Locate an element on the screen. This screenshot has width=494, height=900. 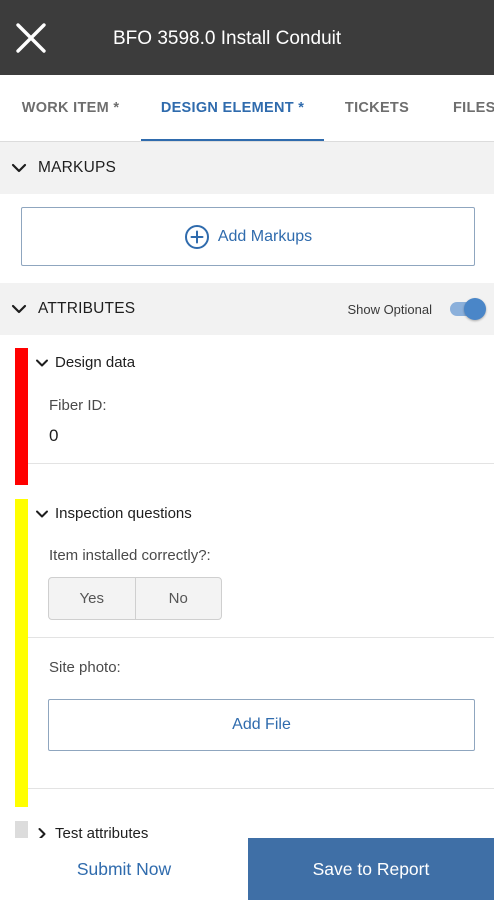
inspection-questions-group-header: Inspection questions is located at coordinates (113, 513).